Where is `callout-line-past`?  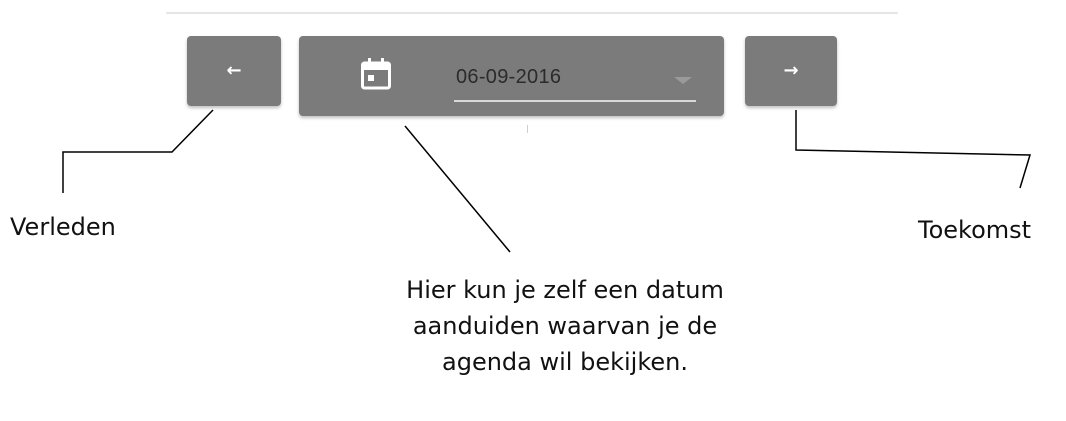
callout-line-past is located at coordinates (138, 151).